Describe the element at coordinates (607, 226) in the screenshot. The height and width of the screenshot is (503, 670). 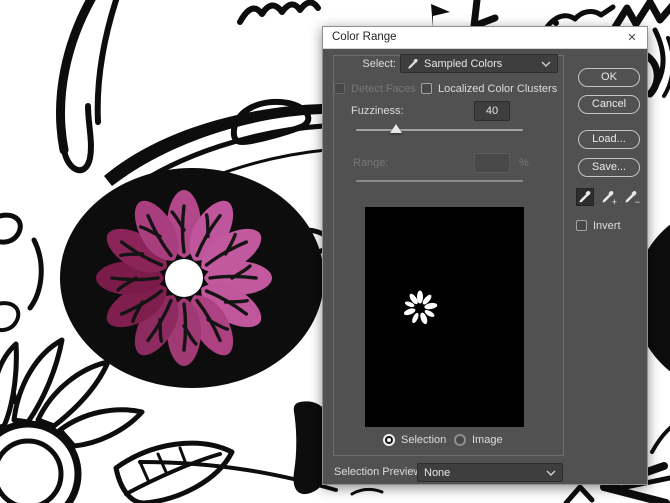
I see `invert-label: Invert` at that location.